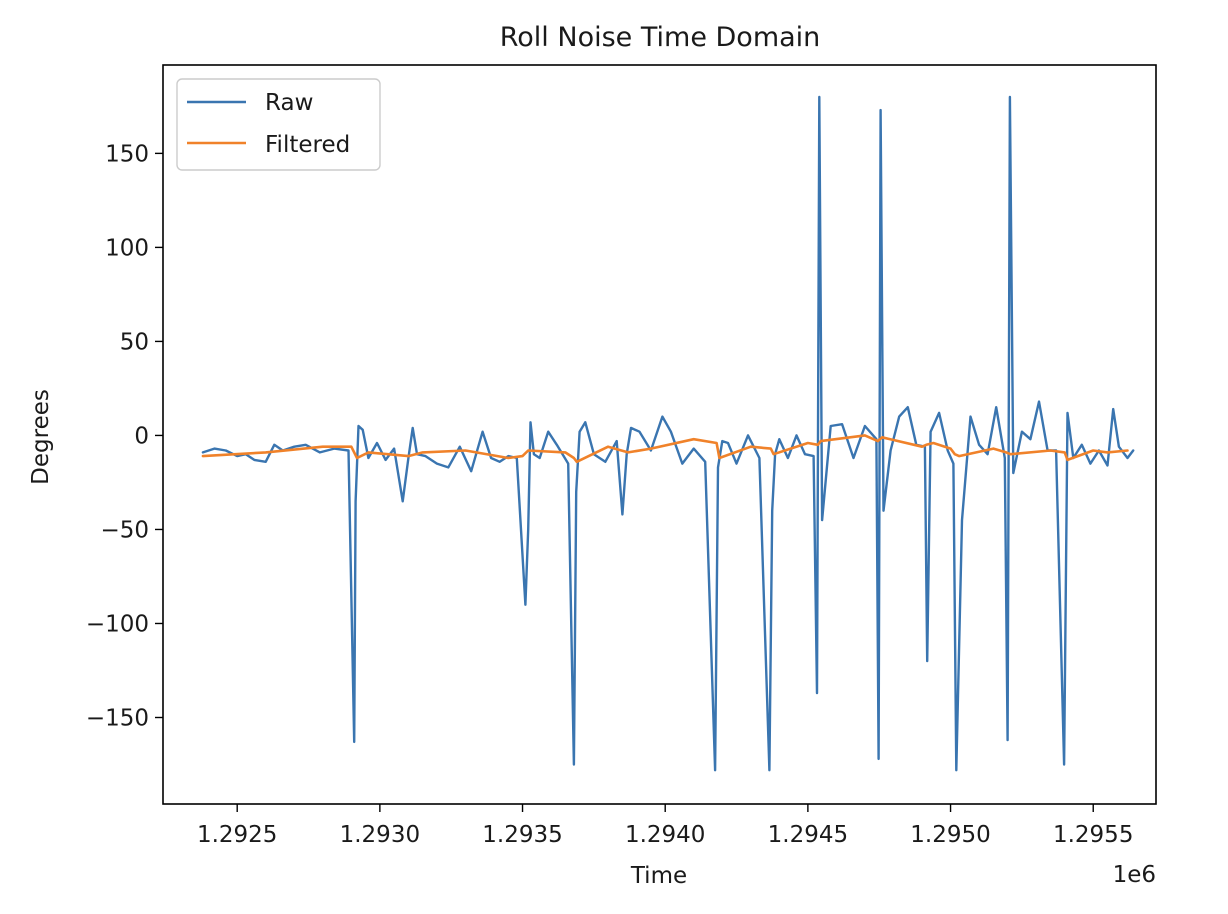 Image resolution: width=1228 pixels, height=914 pixels. What do you see at coordinates (134, 342) in the screenshot?
I see `y-tick-label: 50` at bounding box center [134, 342].